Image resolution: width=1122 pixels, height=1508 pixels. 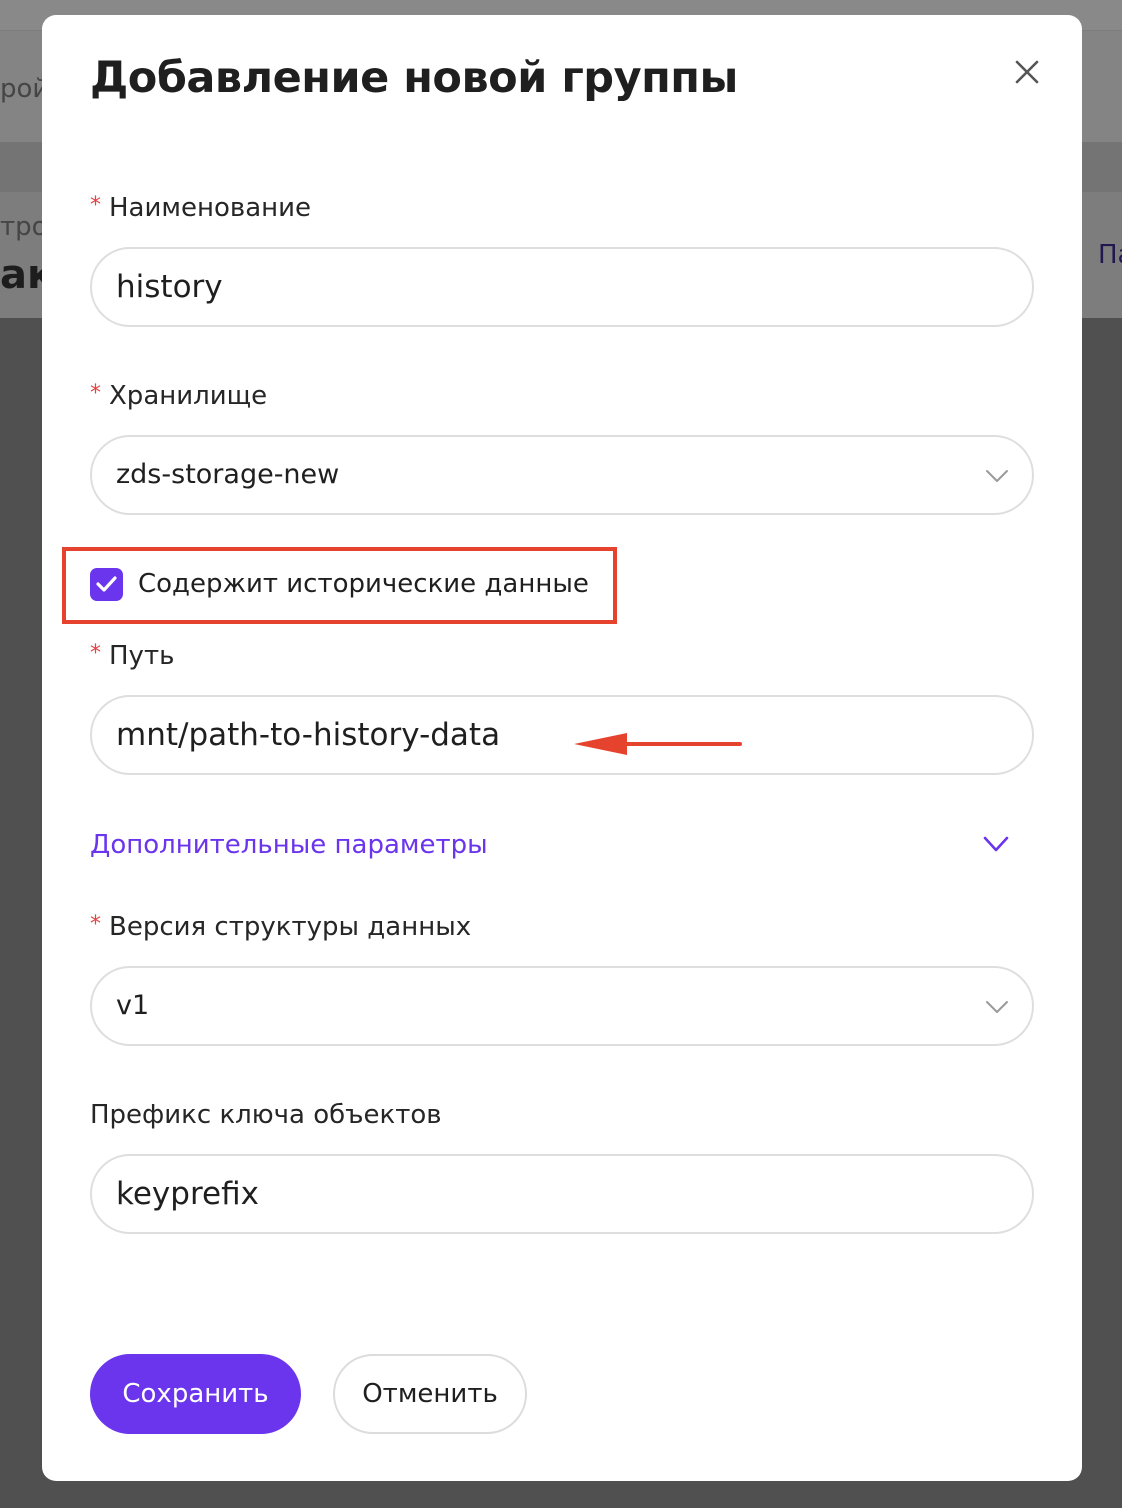 I want to click on historical-data-checkbox, so click(x=106, y=584).